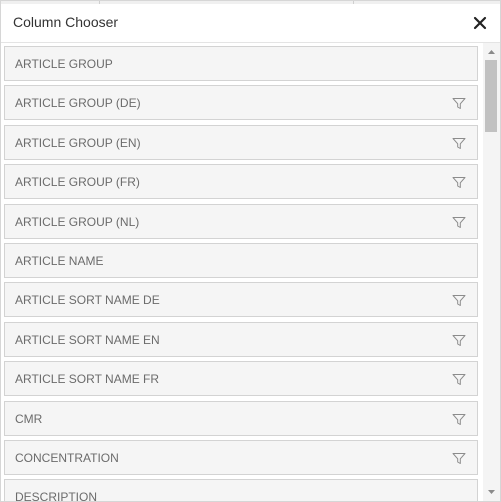  Describe the element at coordinates (77, 182) in the screenshot. I see `column-item-label: ARTICLE GROUP (FR)` at that location.